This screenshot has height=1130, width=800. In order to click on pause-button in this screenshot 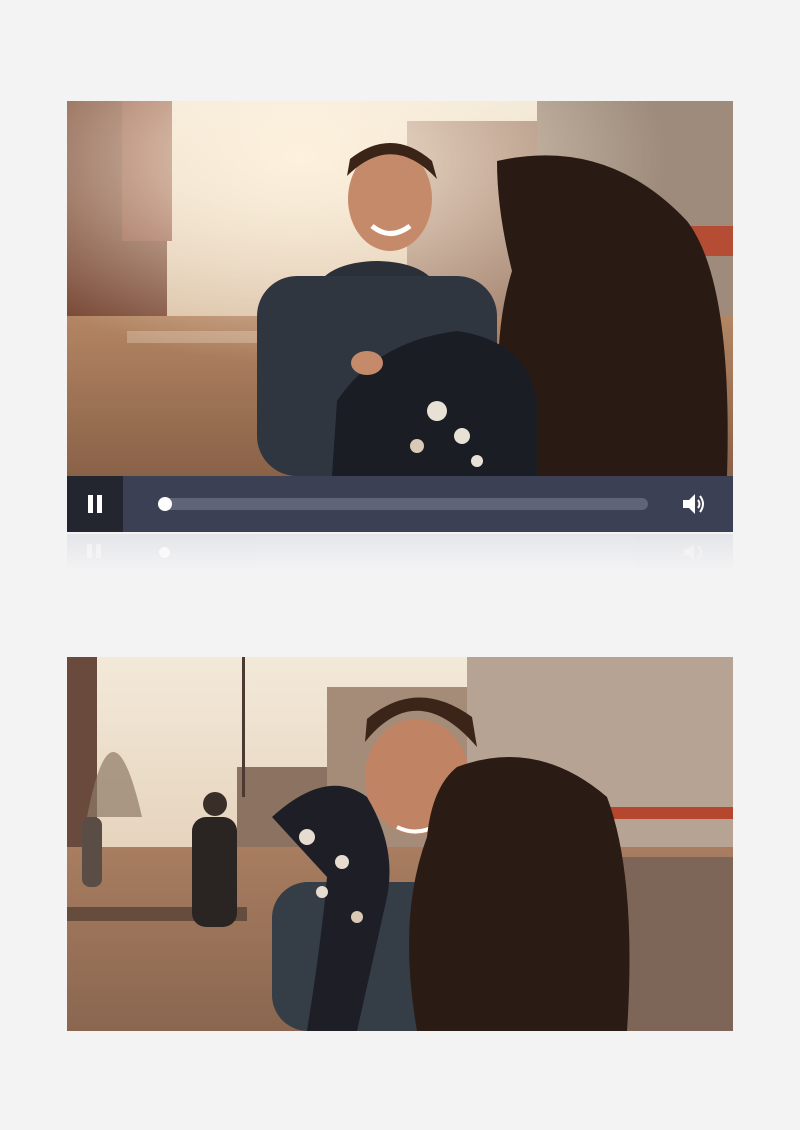, I will do `click(95, 504)`.